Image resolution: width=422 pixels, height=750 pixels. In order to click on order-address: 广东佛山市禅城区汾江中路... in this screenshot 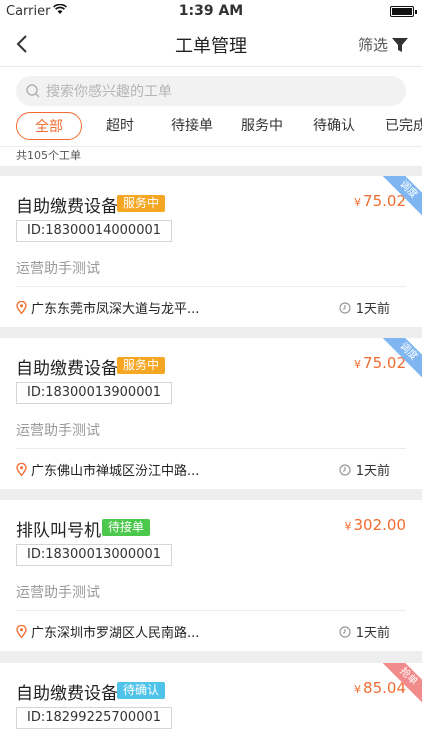, I will do `click(107, 469)`.